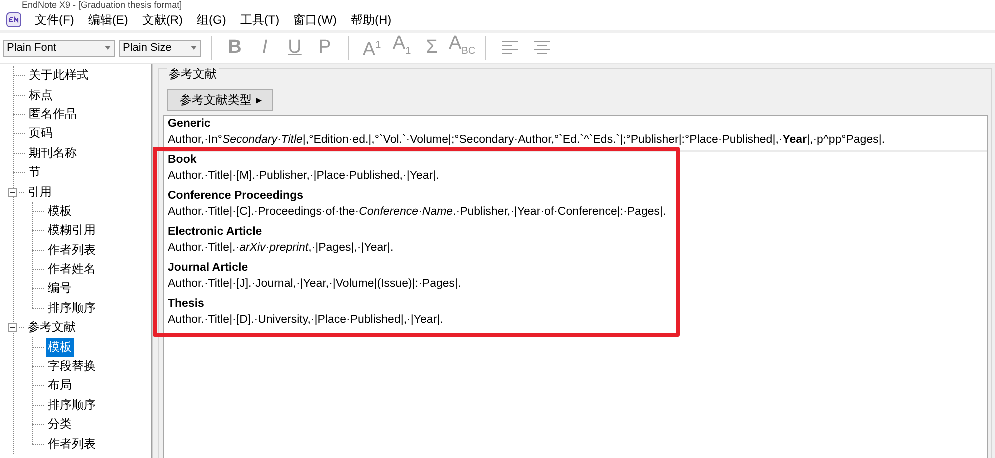  Describe the element at coordinates (315, 284) in the screenshot. I see `template-text: Author.·Title|·[J].·Journal,·|Year,·|Volume|(Issue)|:·Pages|.` at that location.